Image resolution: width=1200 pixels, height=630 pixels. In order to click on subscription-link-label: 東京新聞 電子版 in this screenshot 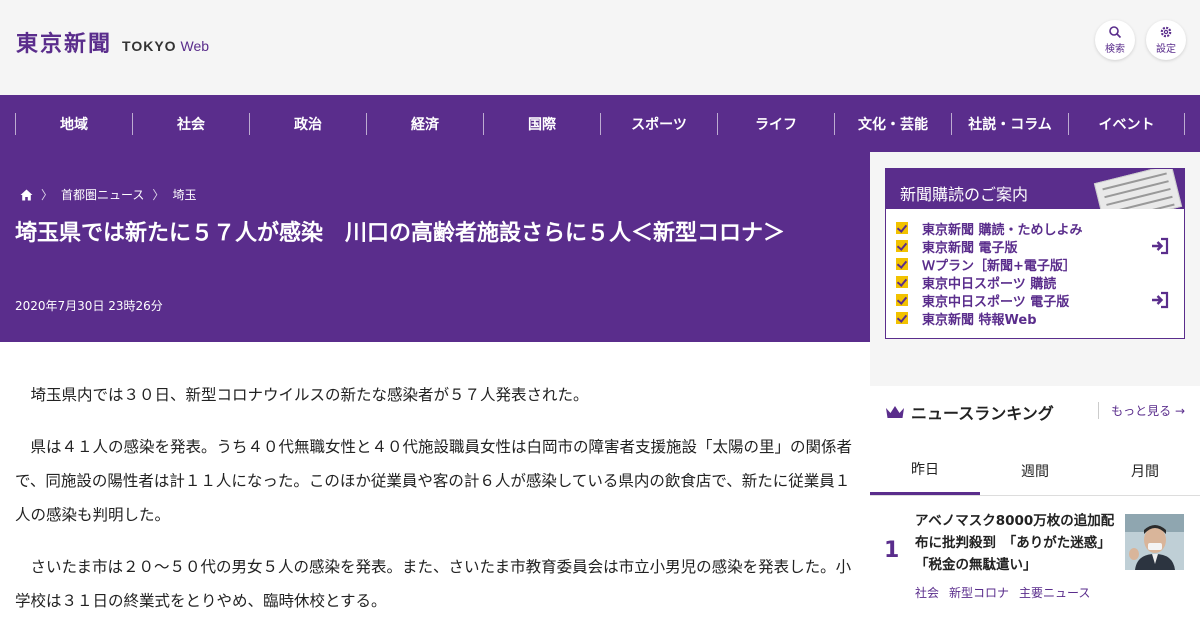, I will do `click(970, 248)`.